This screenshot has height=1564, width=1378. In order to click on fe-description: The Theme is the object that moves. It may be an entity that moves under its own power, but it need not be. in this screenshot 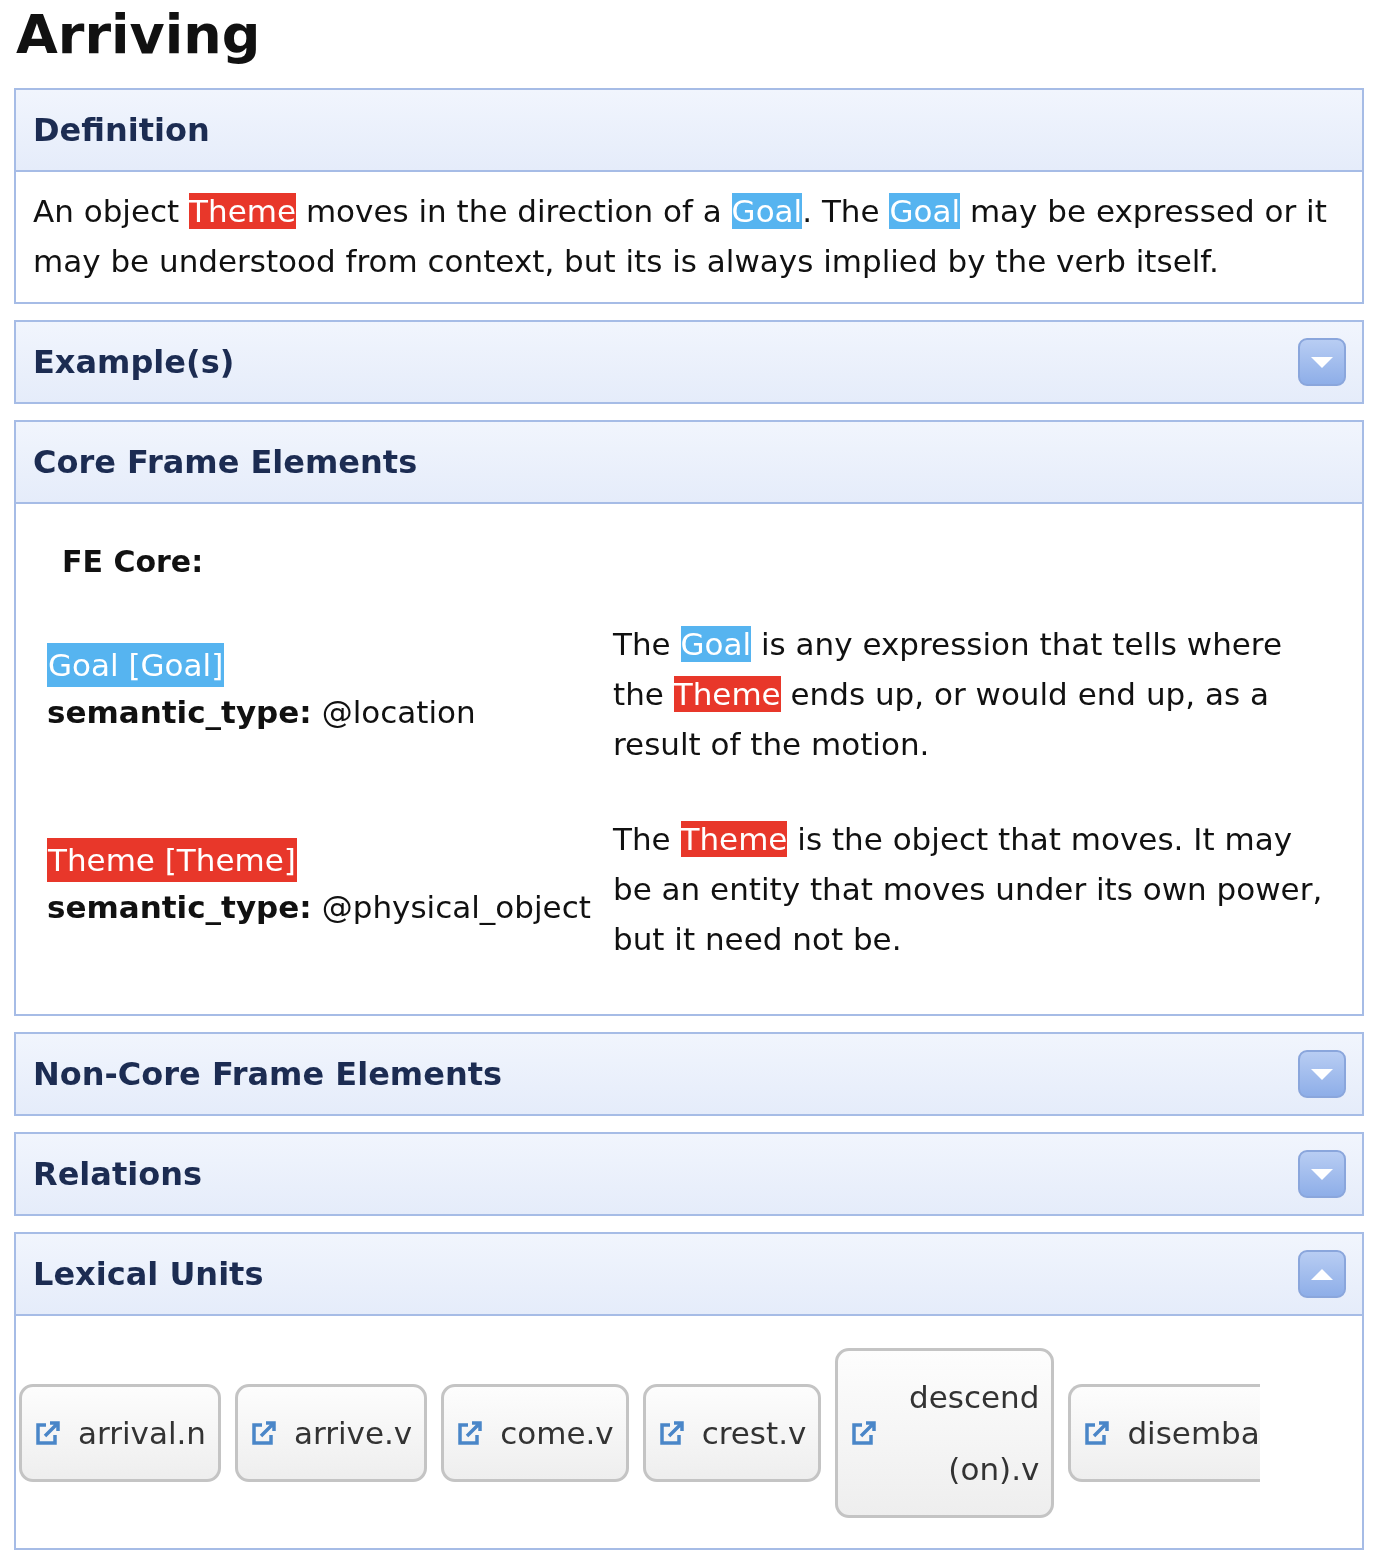, I will do `click(968, 889)`.